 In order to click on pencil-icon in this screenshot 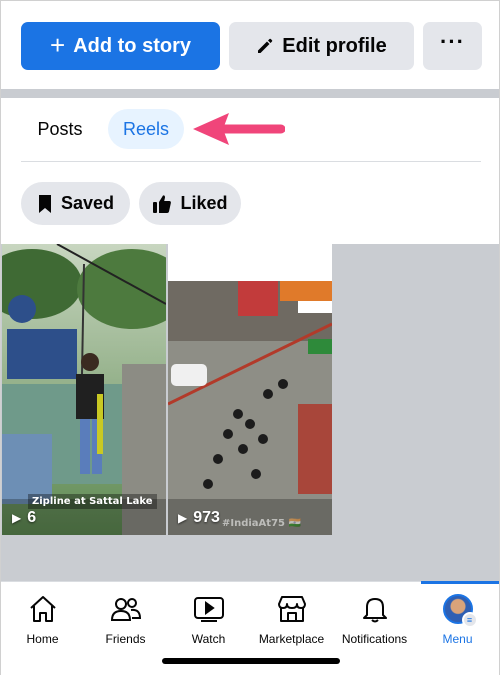, I will do `click(265, 45)`.